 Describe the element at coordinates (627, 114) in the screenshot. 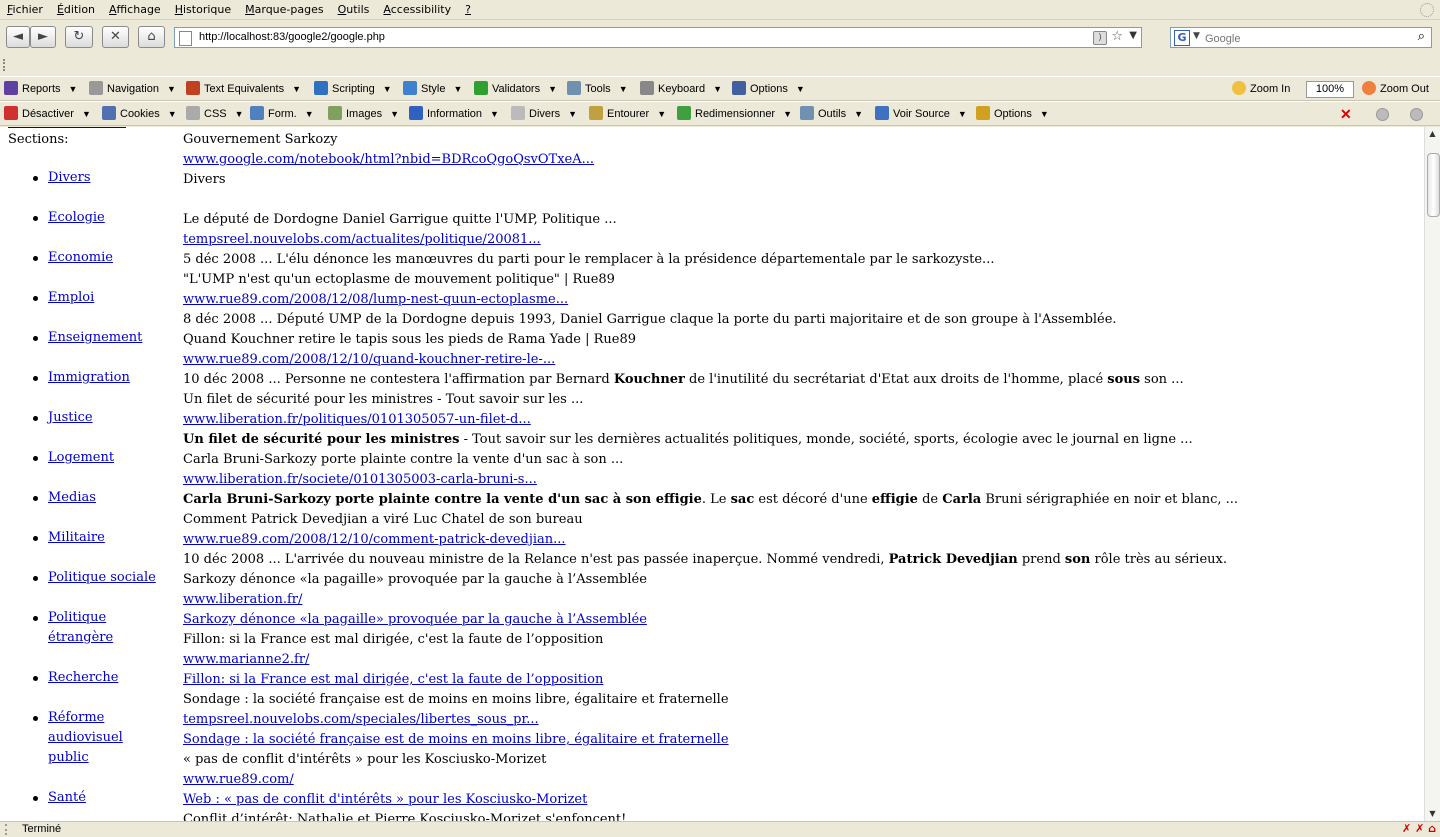

I see `toolbar-menu-entourer: Entourer ▼` at that location.